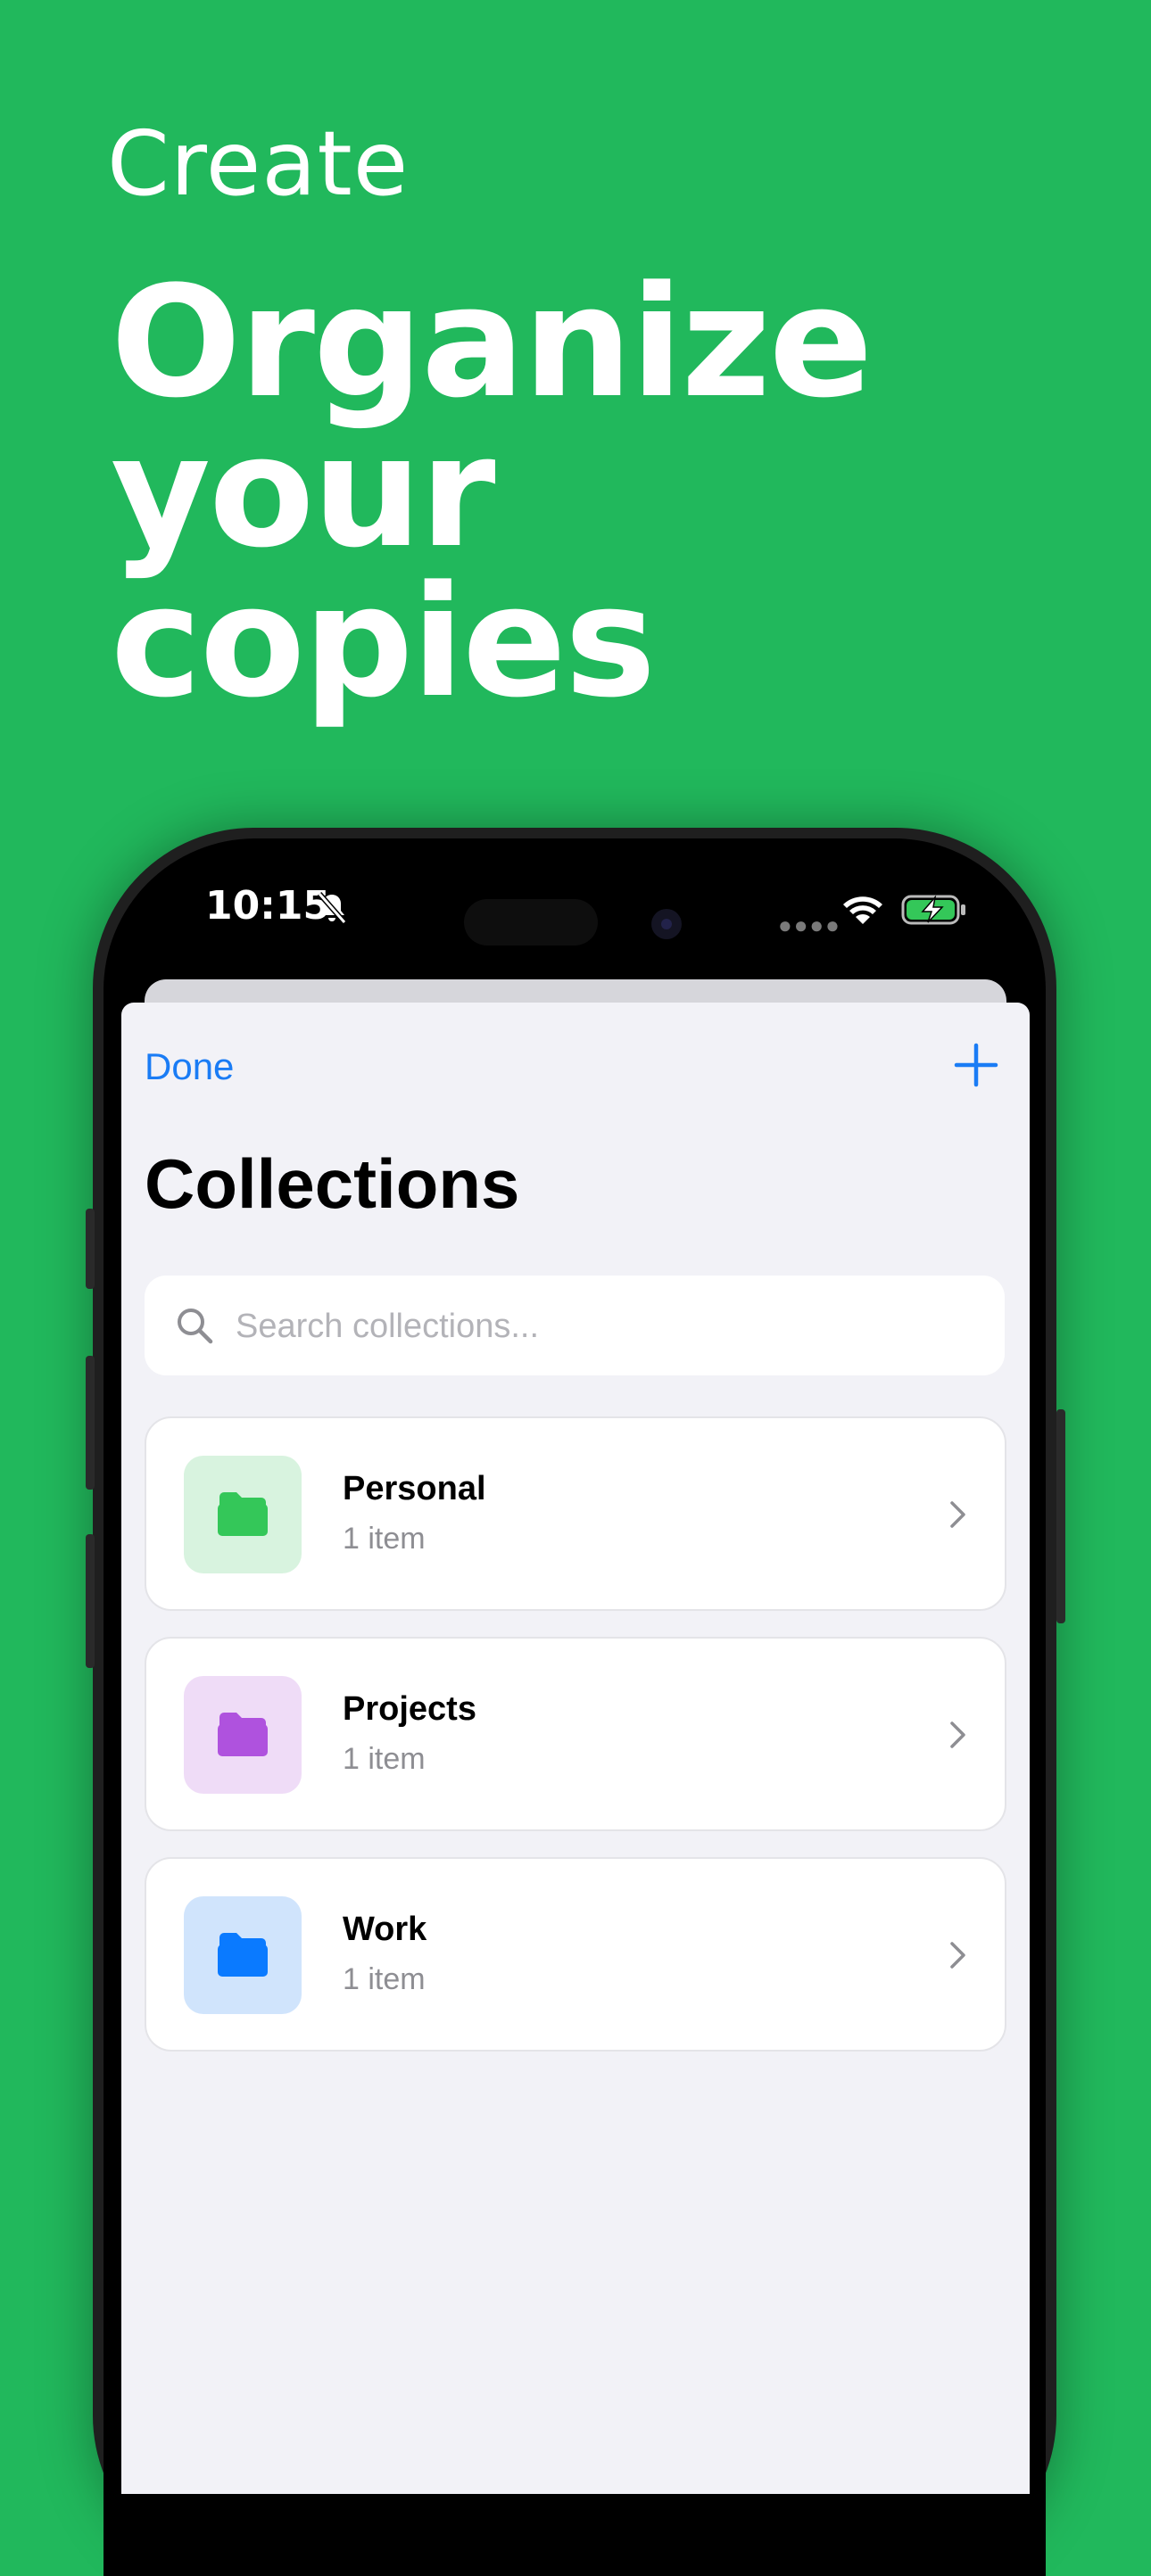 This screenshot has width=1151, height=2576. What do you see at coordinates (531, 922) in the screenshot?
I see `dynamic-island` at bounding box center [531, 922].